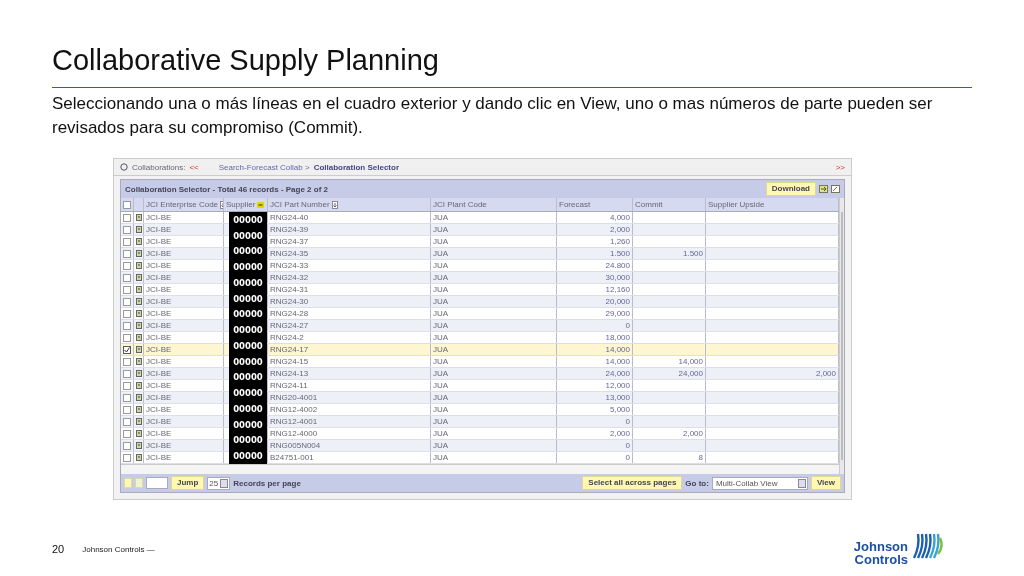 The height and width of the screenshot is (576, 1024). What do you see at coordinates (632, 483) in the screenshot?
I see `select-all-button: Select all across pages` at bounding box center [632, 483].